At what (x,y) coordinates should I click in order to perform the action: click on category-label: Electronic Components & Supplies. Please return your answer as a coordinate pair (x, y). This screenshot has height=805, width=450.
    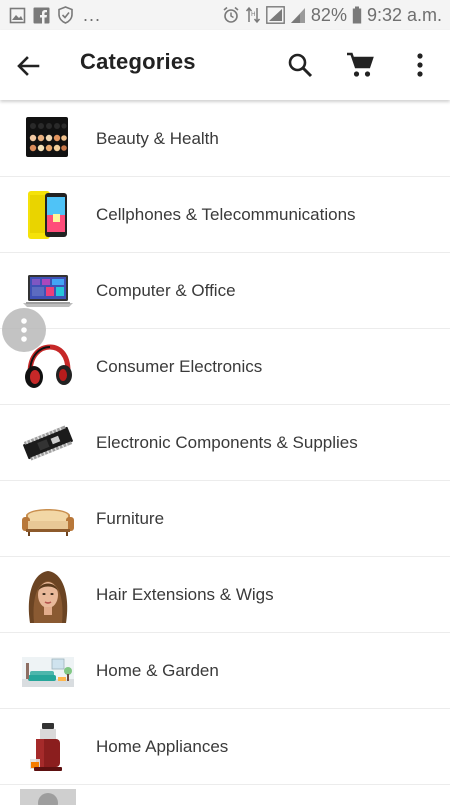
    Looking at the image, I should click on (227, 442).